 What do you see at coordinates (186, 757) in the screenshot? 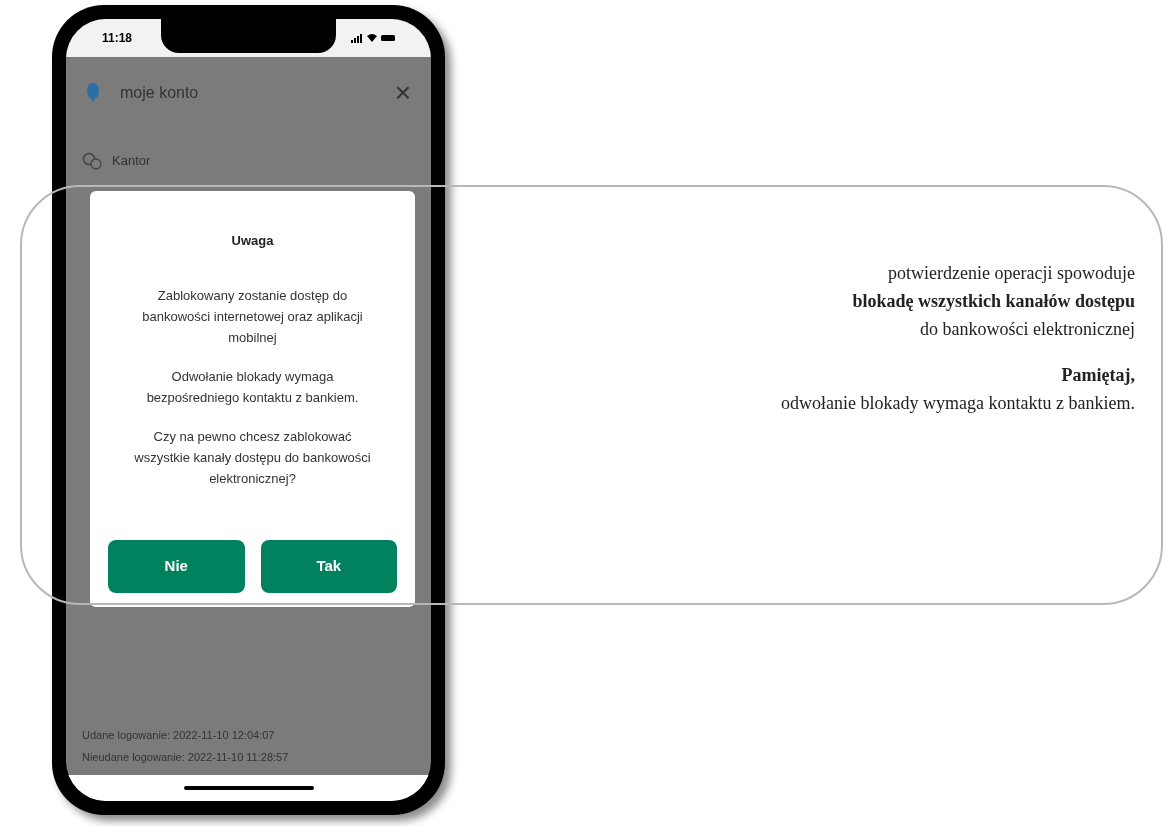
I see `login-info: Nieudane logowanie: 2022-11-10 11:28:57` at bounding box center [186, 757].